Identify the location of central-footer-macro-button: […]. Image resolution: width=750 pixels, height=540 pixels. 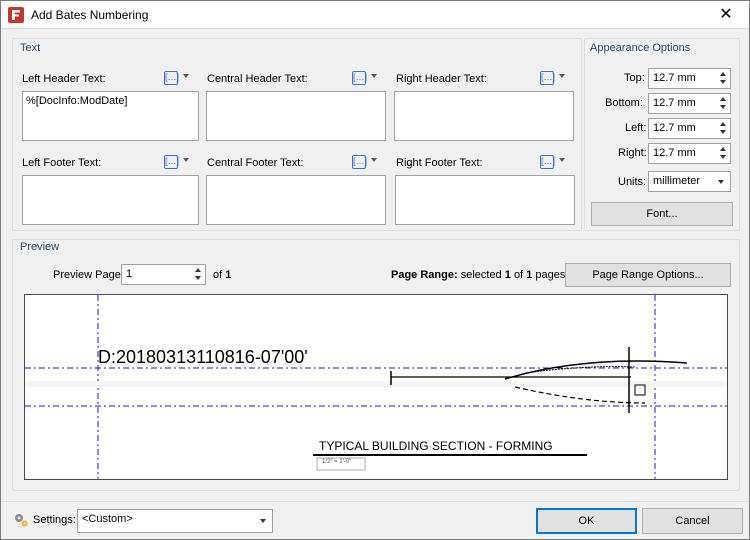
(365, 162).